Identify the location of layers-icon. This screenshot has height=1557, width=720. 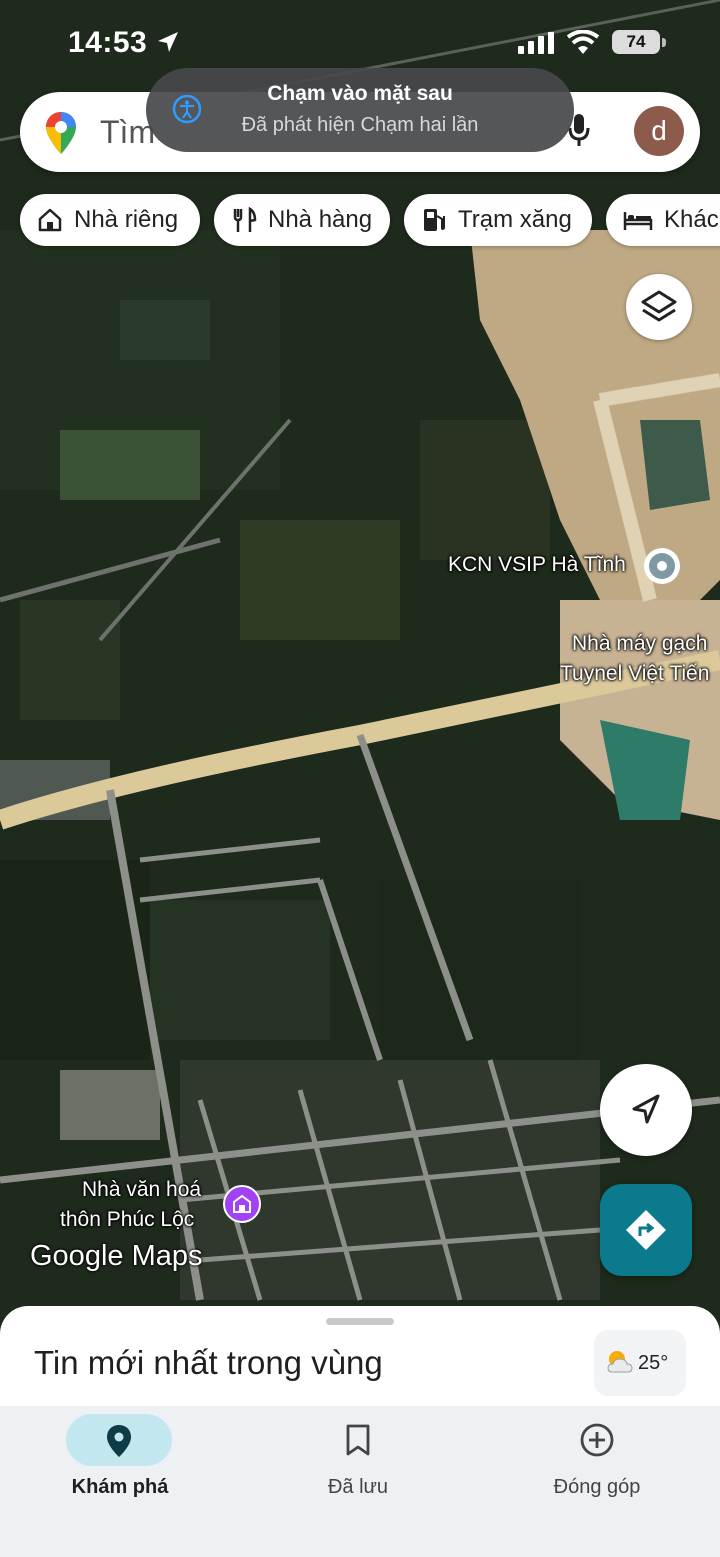
(659, 306).